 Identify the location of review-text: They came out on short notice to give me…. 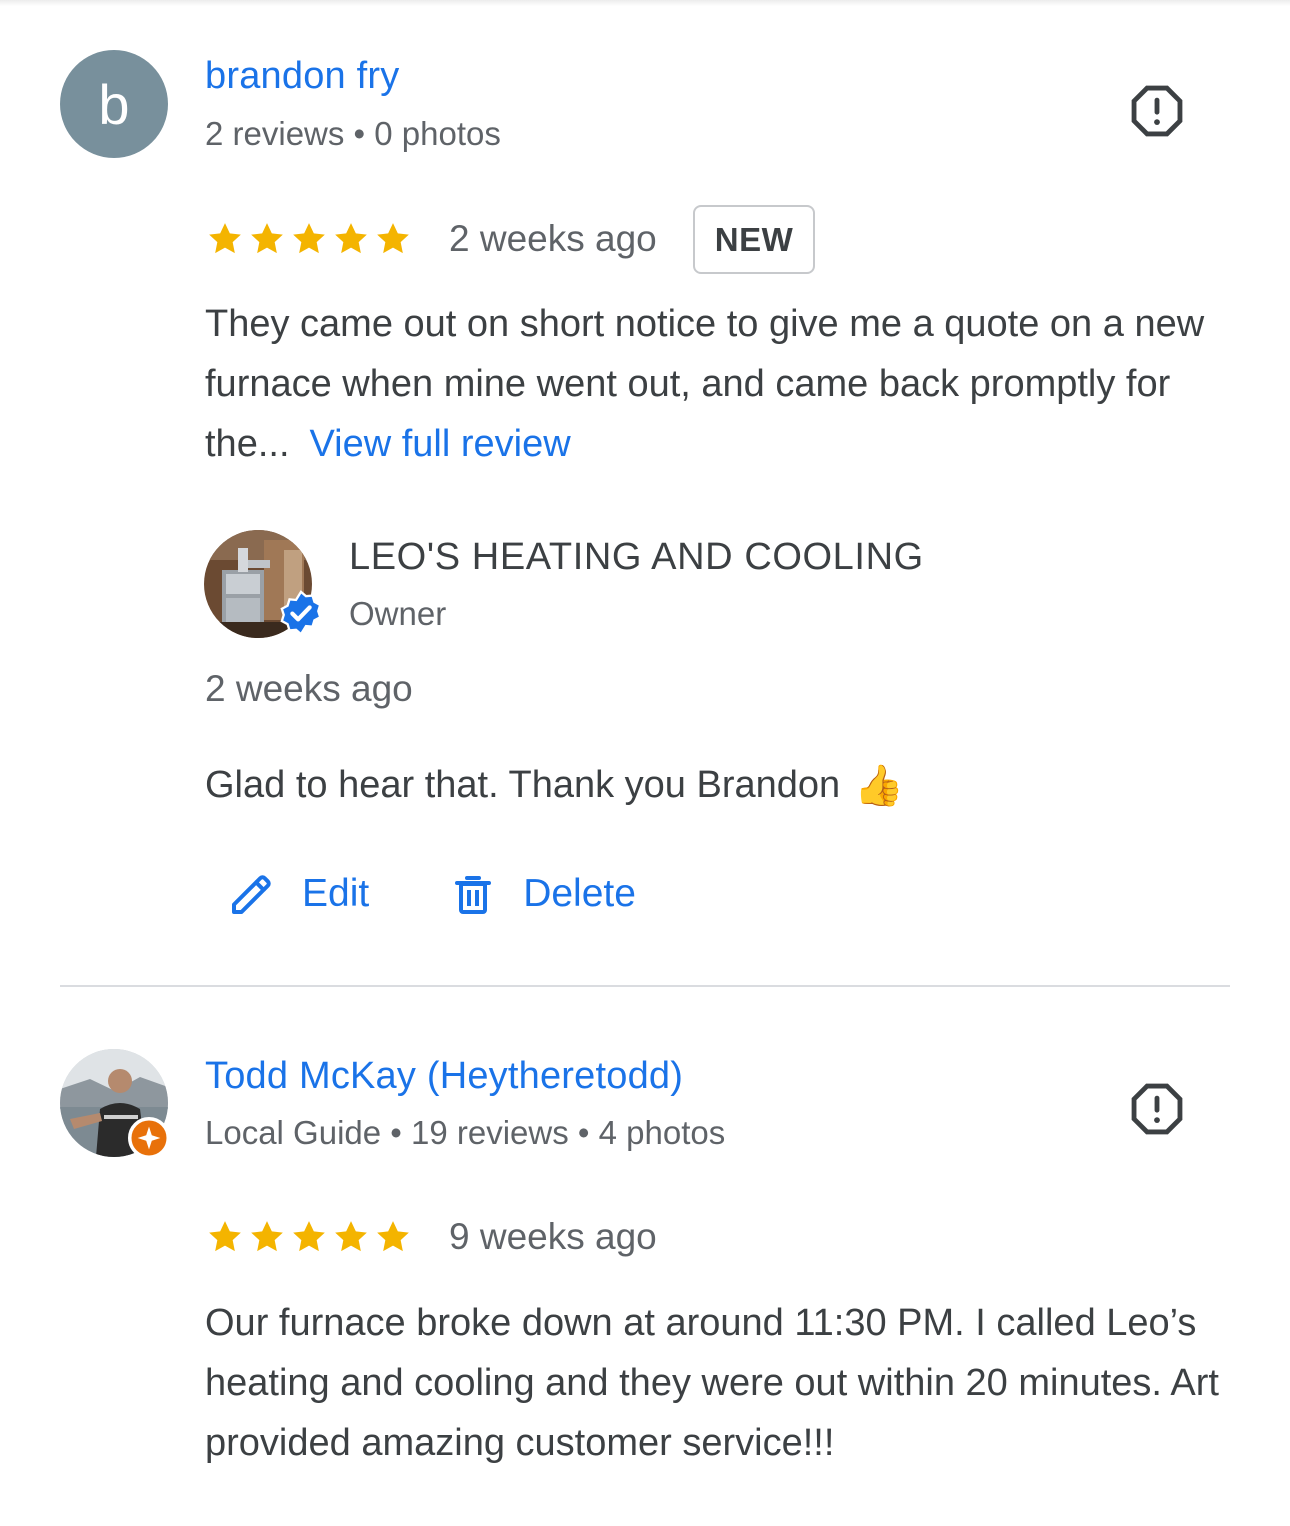
(725, 384).